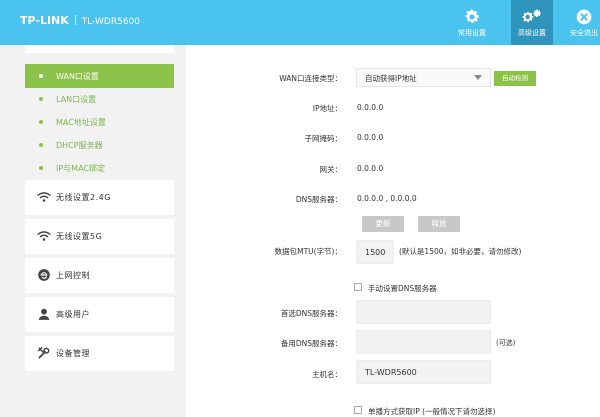 Image resolution: width=600 pixels, height=417 pixels. I want to click on sidebar-item-label: IP与MAC绑定, so click(81, 168).